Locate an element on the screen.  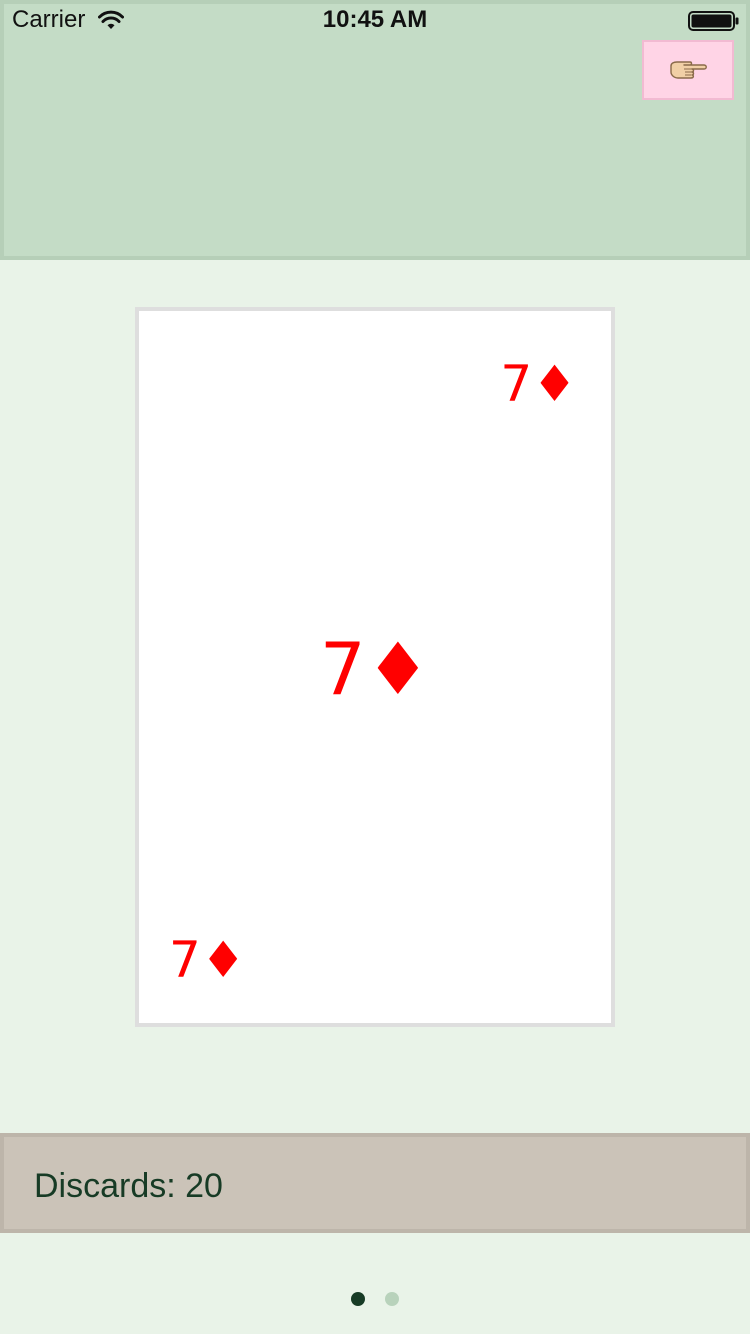
hint-button is located at coordinates (688, 70).